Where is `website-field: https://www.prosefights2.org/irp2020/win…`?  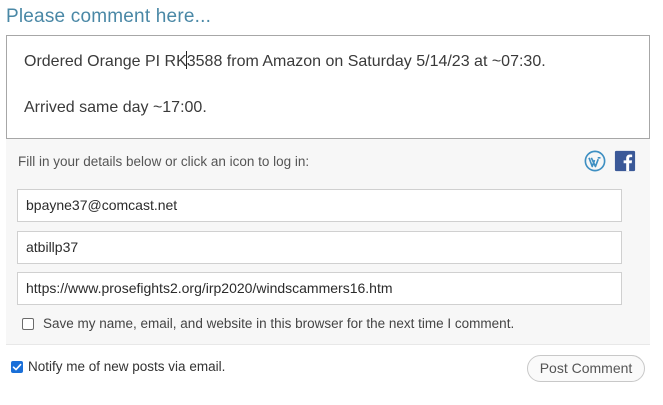
website-field: https://www.prosefights2.org/irp2020/win… is located at coordinates (319, 288).